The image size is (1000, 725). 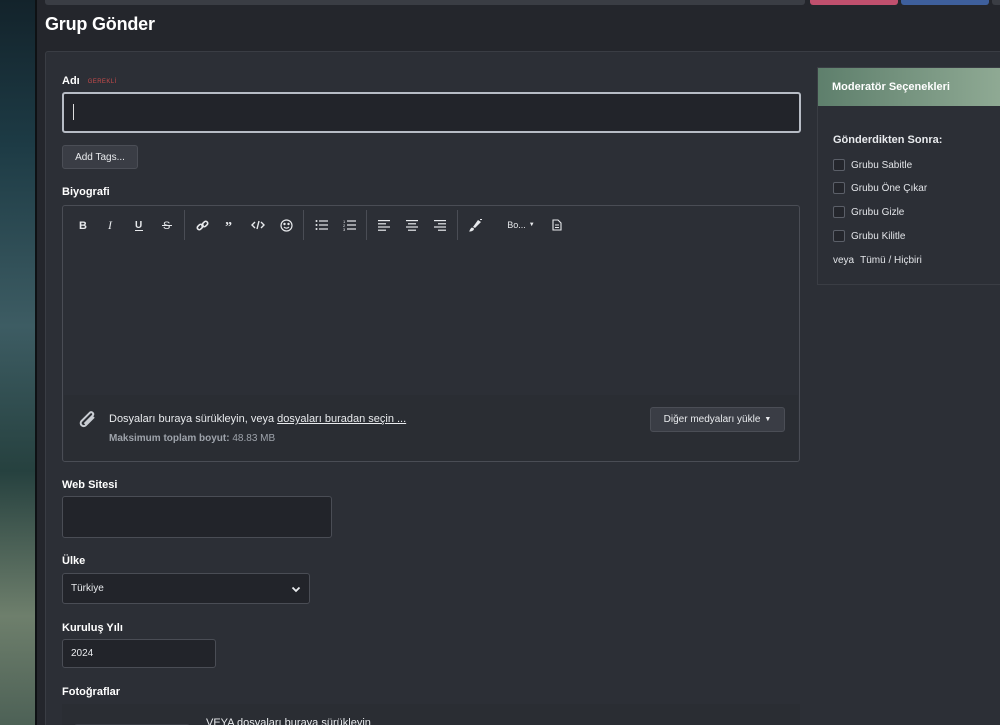 What do you see at coordinates (321, 225) in the screenshot?
I see `bullet-list-icon` at bounding box center [321, 225].